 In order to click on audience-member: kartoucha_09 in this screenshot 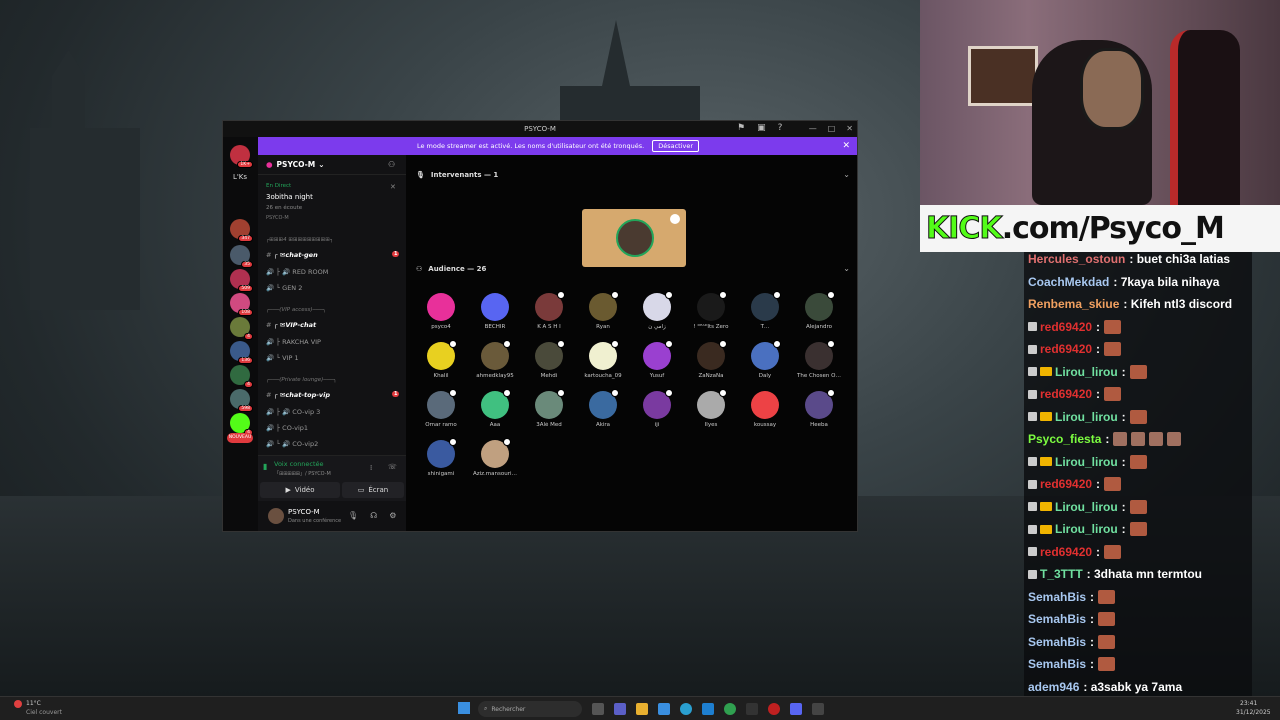, I will do `click(603, 359)`.